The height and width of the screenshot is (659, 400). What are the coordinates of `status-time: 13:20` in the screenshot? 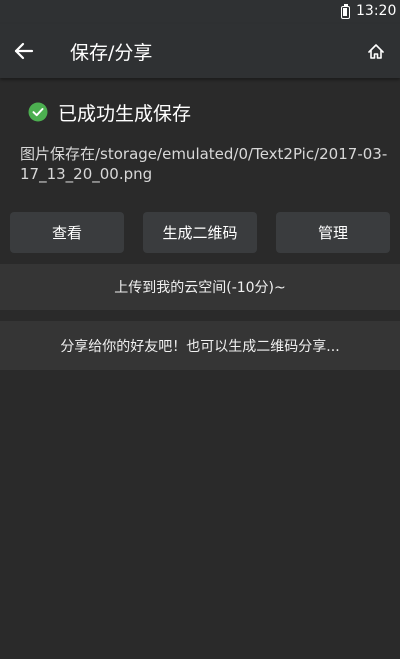 It's located at (376, 11).